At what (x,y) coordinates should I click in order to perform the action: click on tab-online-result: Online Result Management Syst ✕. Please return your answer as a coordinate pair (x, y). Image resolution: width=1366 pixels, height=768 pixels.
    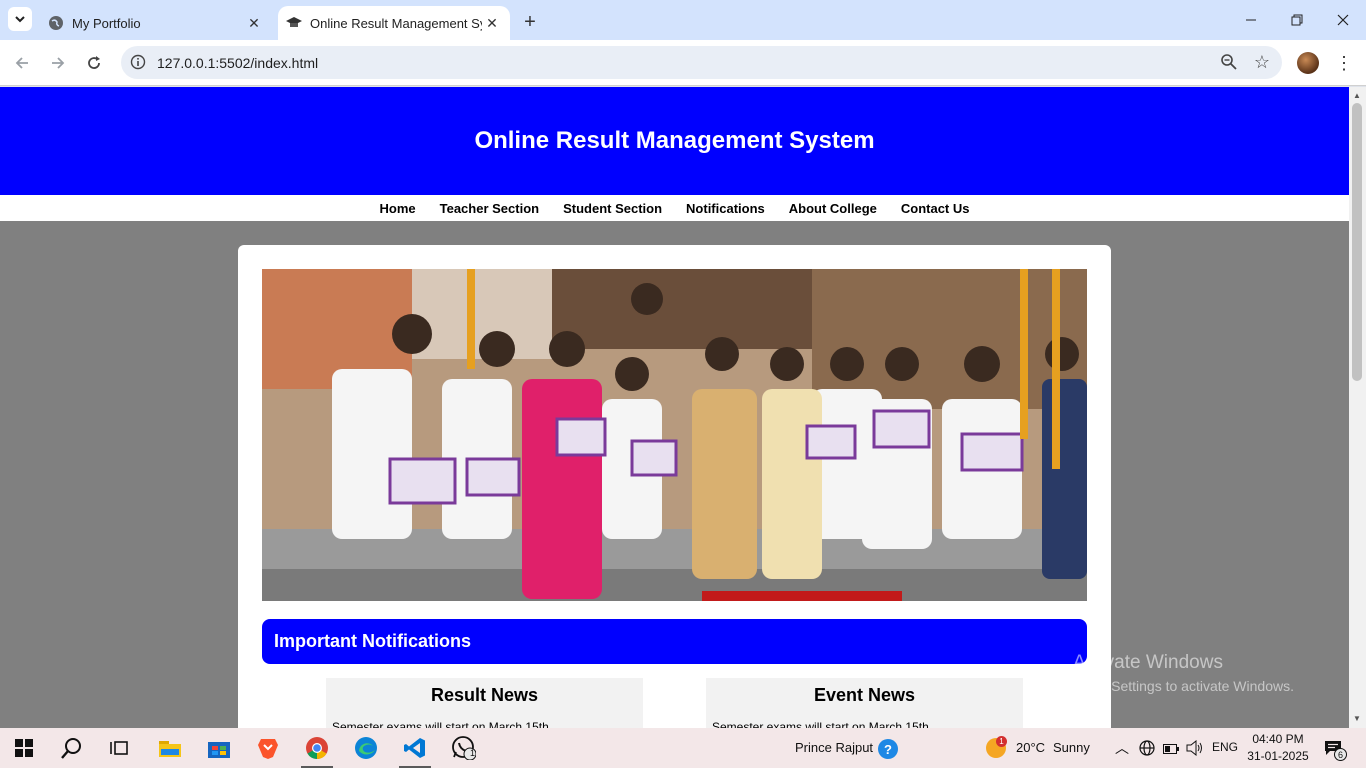
    Looking at the image, I should click on (394, 23).